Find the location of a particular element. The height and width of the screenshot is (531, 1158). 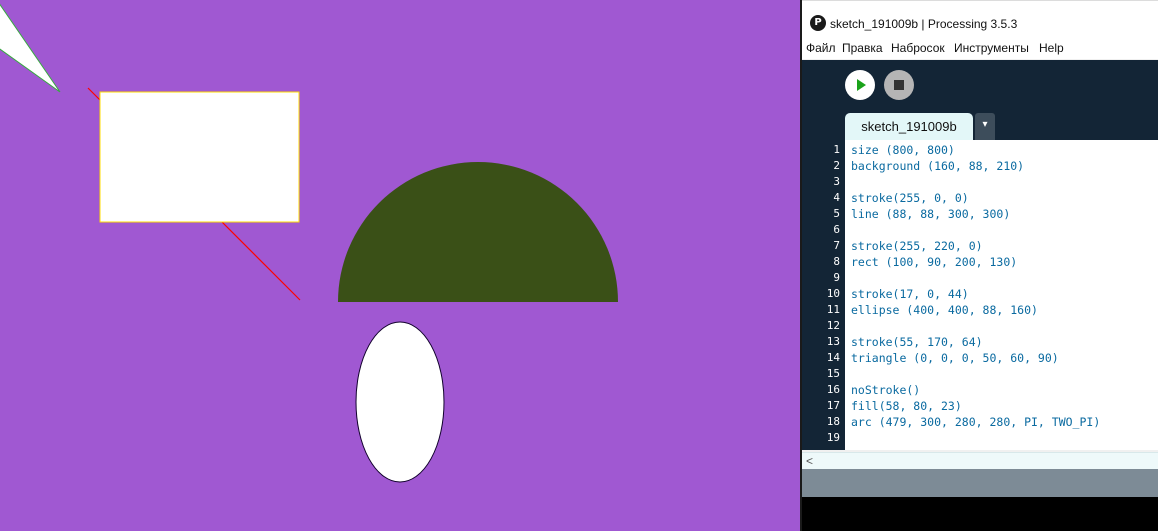

line-number: 10 is located at coordinates (833, 293).